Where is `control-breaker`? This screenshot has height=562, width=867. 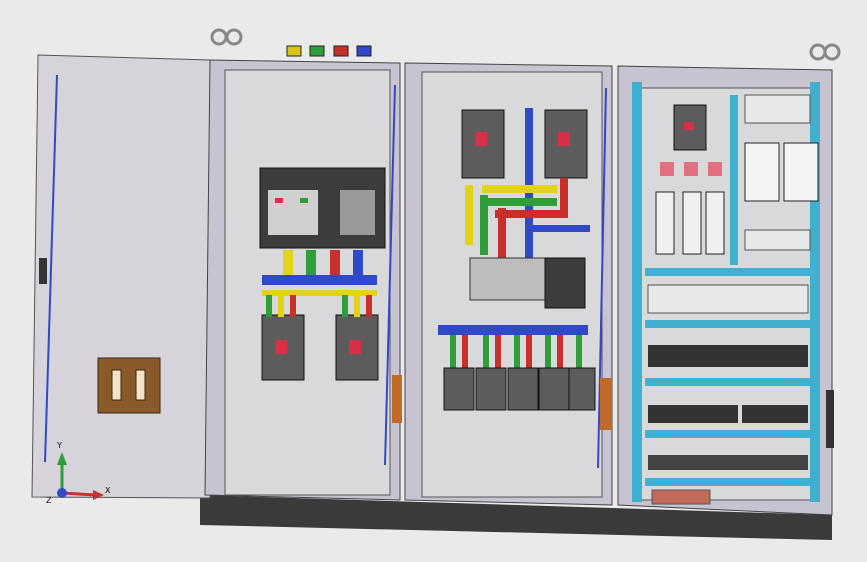
control-breaker is located at coordinates (690, 127).